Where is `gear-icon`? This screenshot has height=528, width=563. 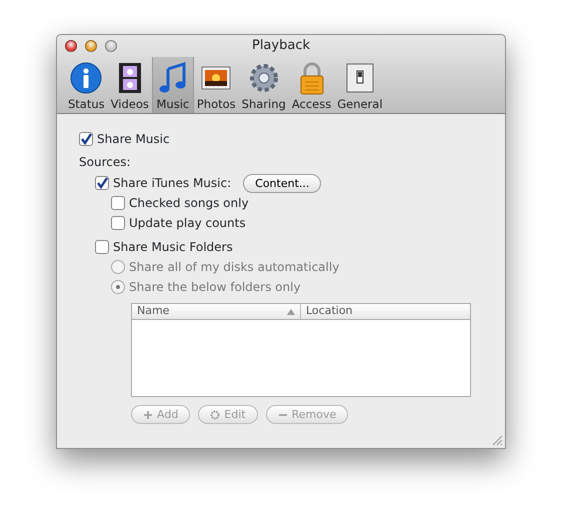
gear-icon is located at coordinates (215, 415).